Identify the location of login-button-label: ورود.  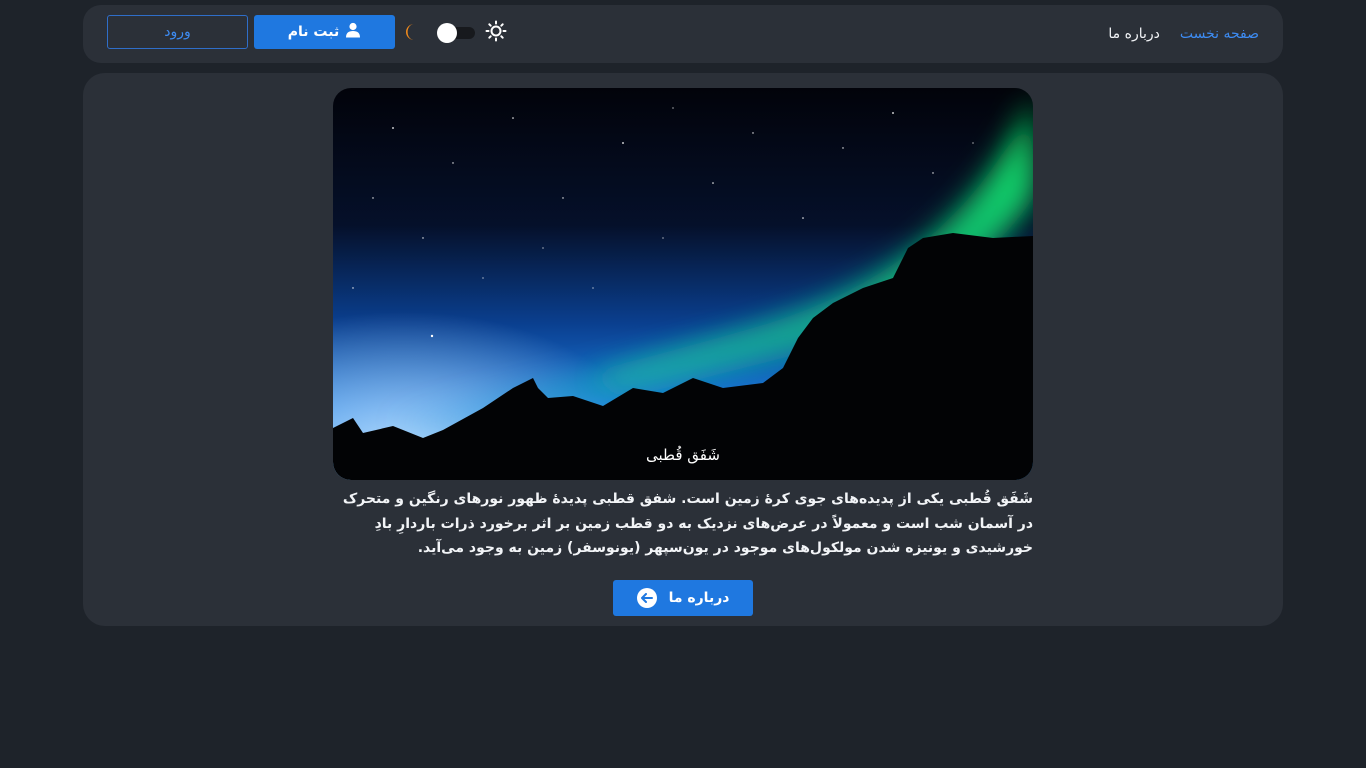
(177, 32).